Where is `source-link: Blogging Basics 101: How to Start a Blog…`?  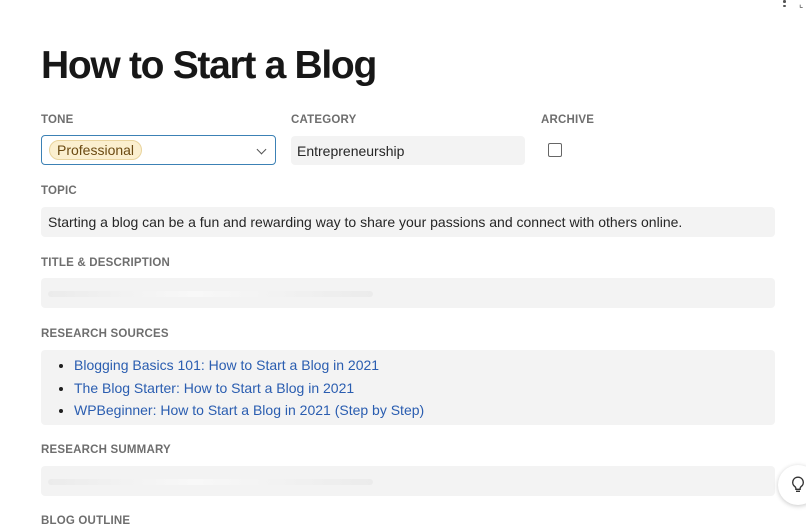
source-link: Blogging Basics 101: How to Start a Blog… is located at coordinates (226, 365).